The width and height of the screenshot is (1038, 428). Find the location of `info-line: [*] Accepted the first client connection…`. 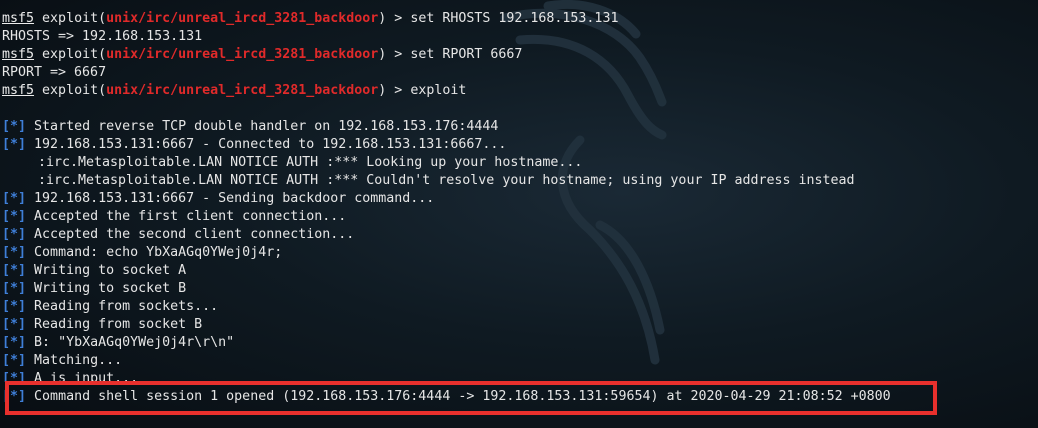

info-line: [*] Accepted the first client connection… is located at coordinates (520, 217).